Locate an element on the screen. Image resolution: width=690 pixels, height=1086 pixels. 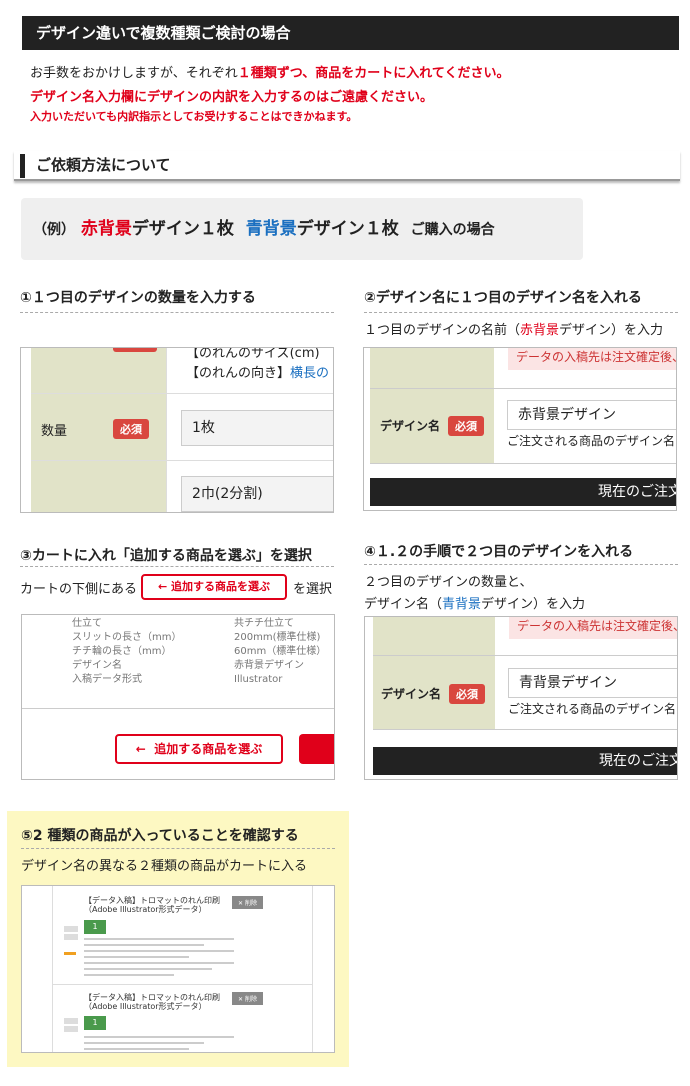
step4-note2: デザイン名（青背景デザイン）を入力 is located at coordinates (475, 604).